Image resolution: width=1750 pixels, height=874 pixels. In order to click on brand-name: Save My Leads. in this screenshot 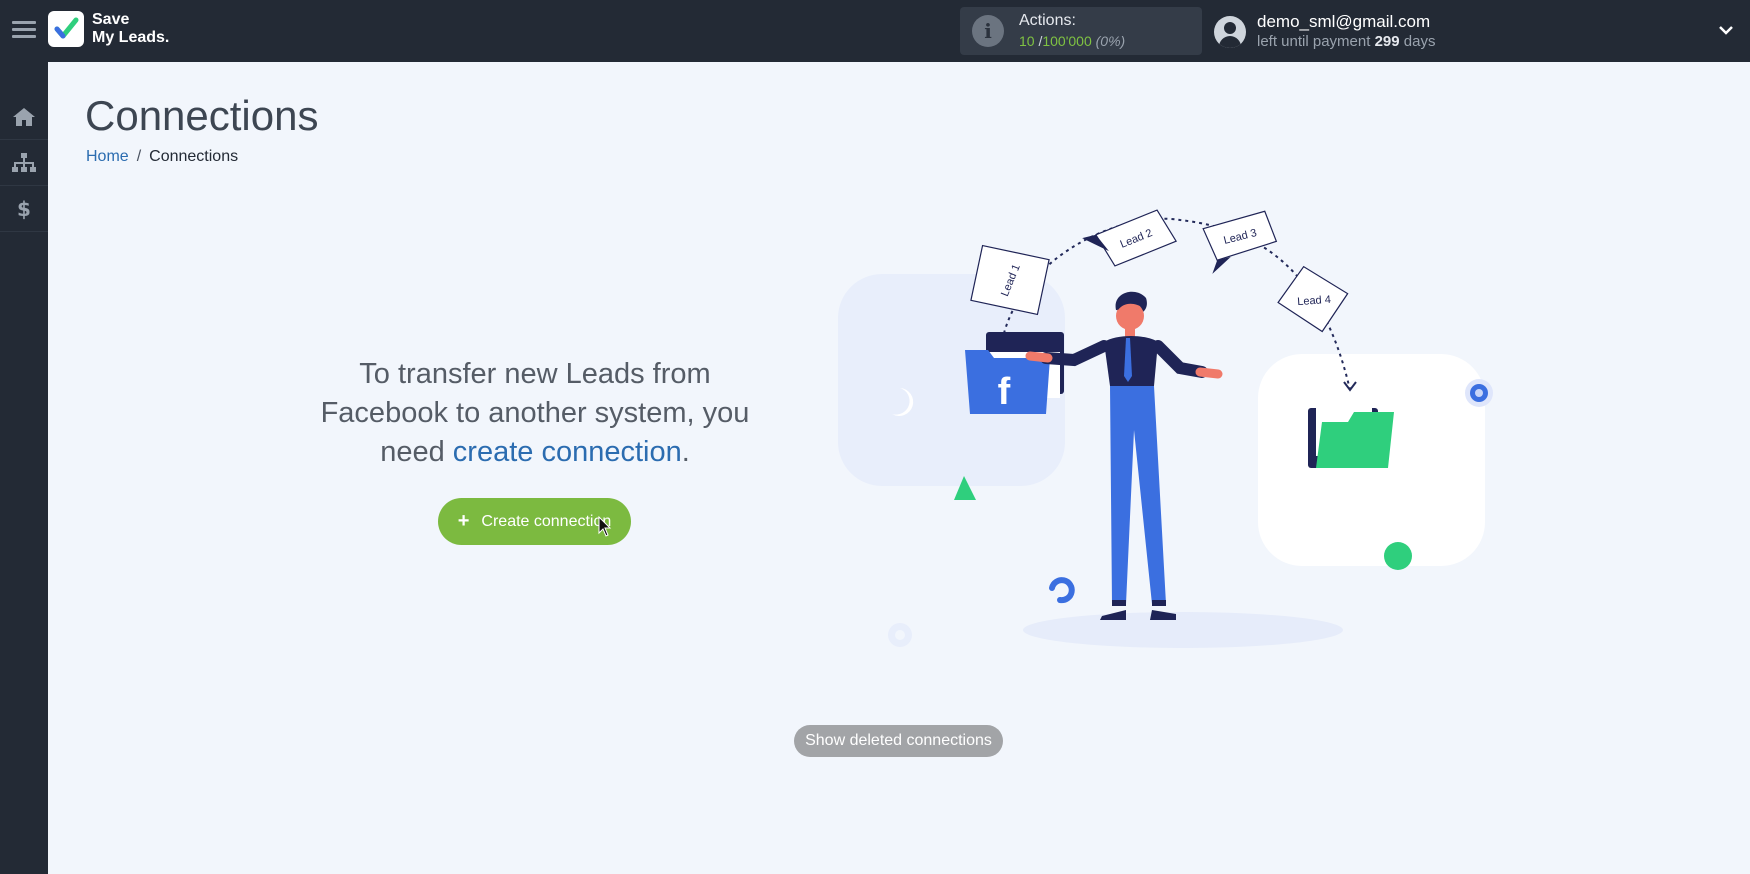, I will do `click(130, 29)`.